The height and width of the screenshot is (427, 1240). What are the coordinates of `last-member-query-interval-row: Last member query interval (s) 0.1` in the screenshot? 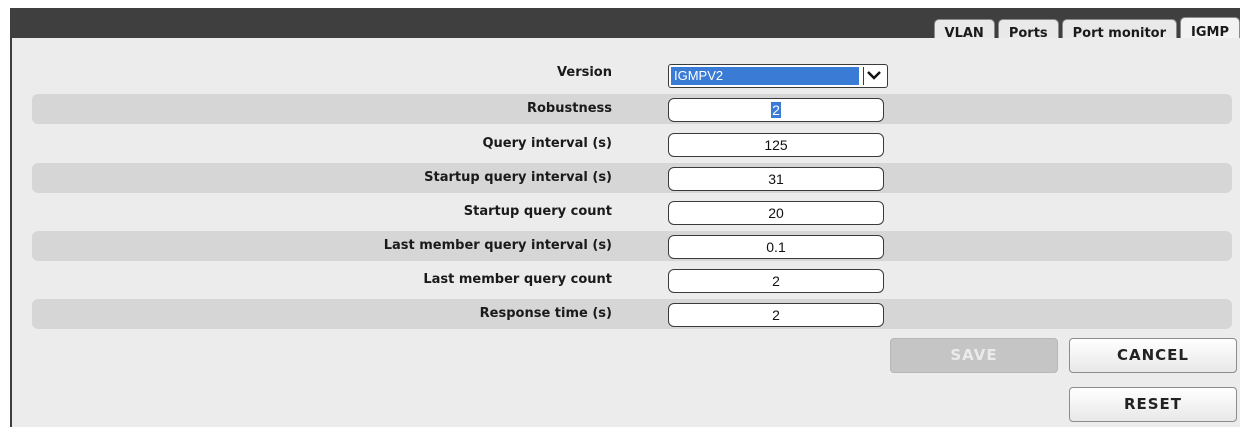 It's located at (632, 246).